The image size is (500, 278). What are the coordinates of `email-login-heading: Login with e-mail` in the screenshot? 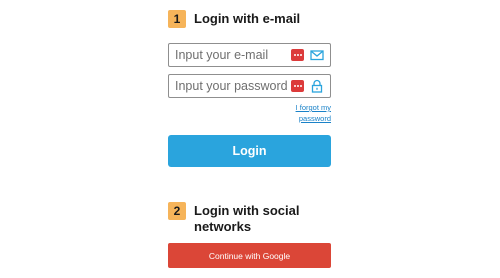 It's located at (247, 18).